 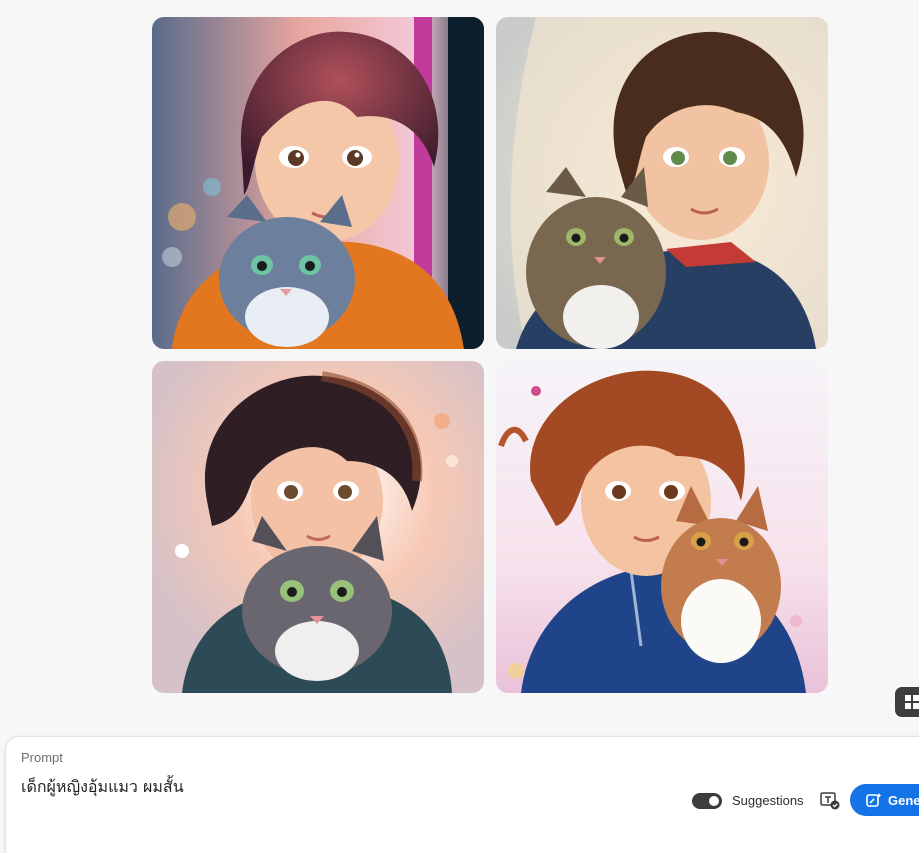 What do you see at coordinates (830, 801) in the screenshot?
I see `content-credentials-icon` at bounding box center [830, 801].